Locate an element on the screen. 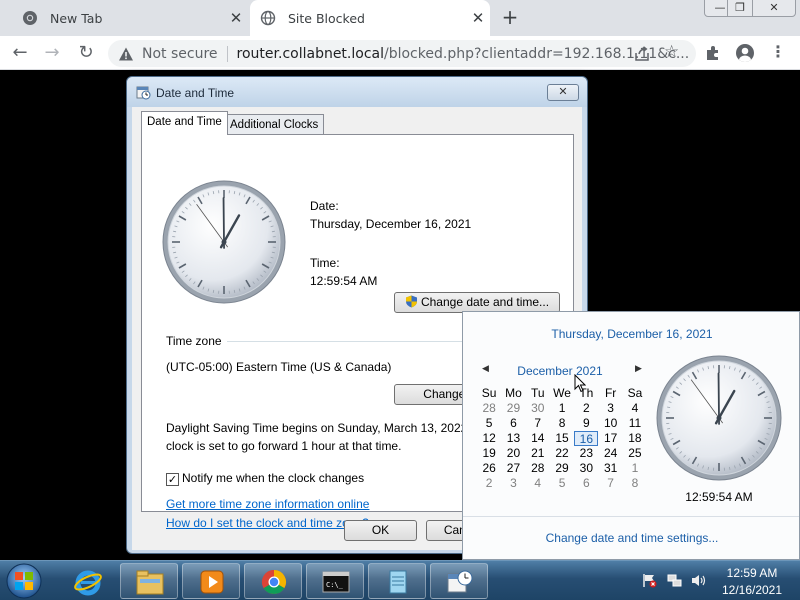 This screenshot has height=600, width=800. close-window-button: ✕ is located at coordinates (774, 8).